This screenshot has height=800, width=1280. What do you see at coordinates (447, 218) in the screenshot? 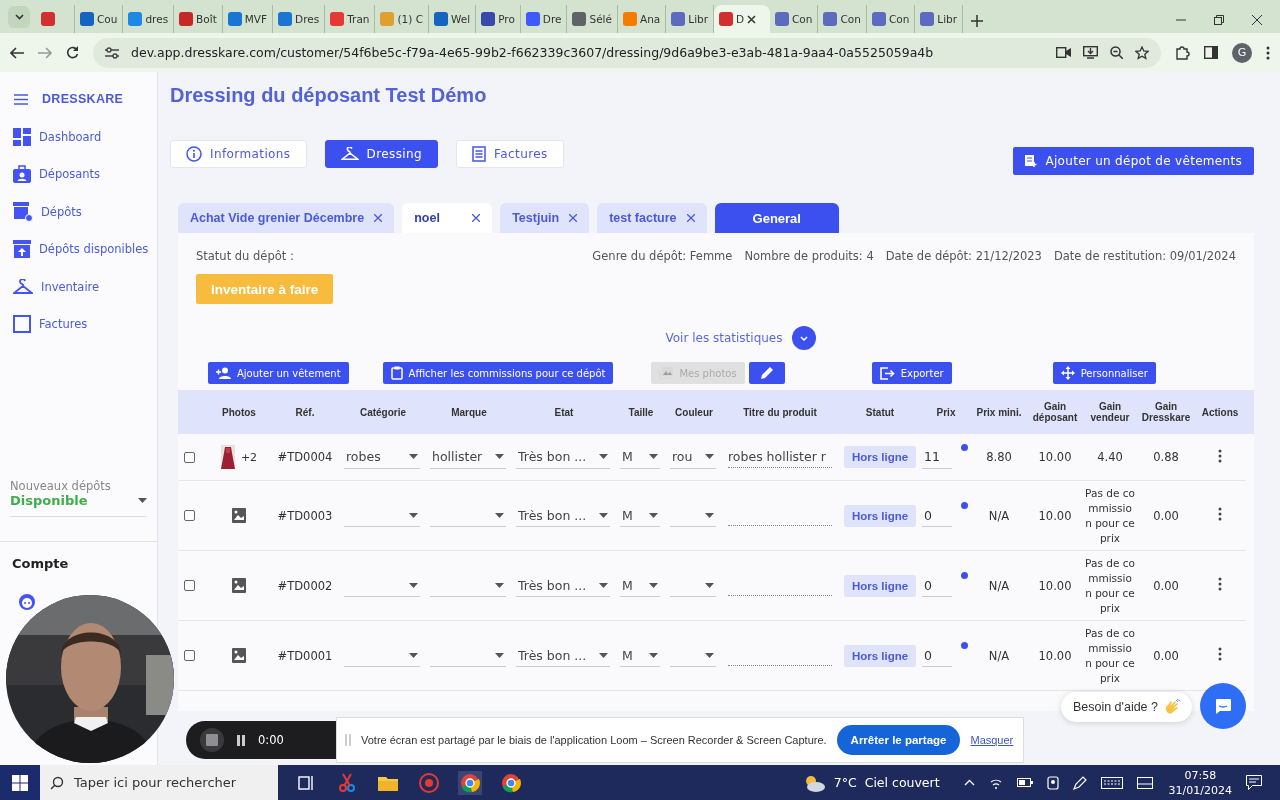
I see `deposit-tab: noel` at bounding box center [447, 218].